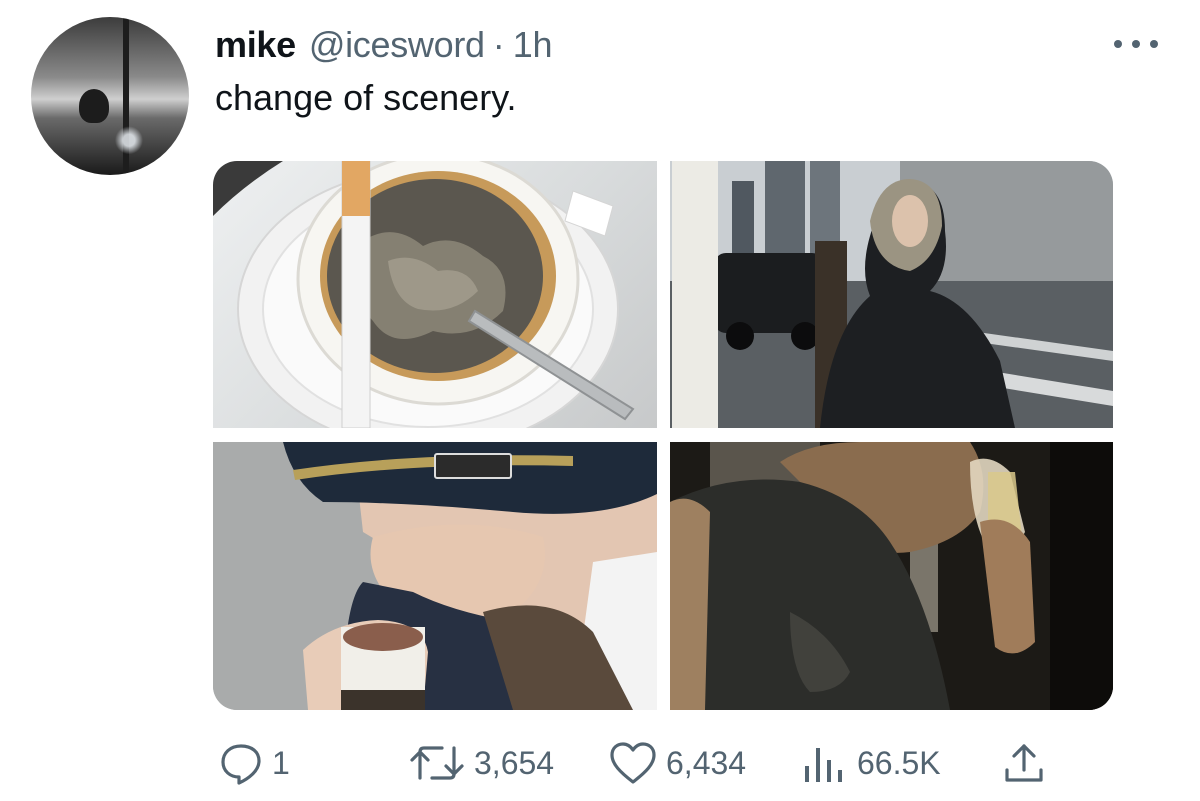  Describe the element at coordinates (600, 763) in the screenshot. I see `tweet-actions: 1 3,654 6,434 66.5K` at that location.